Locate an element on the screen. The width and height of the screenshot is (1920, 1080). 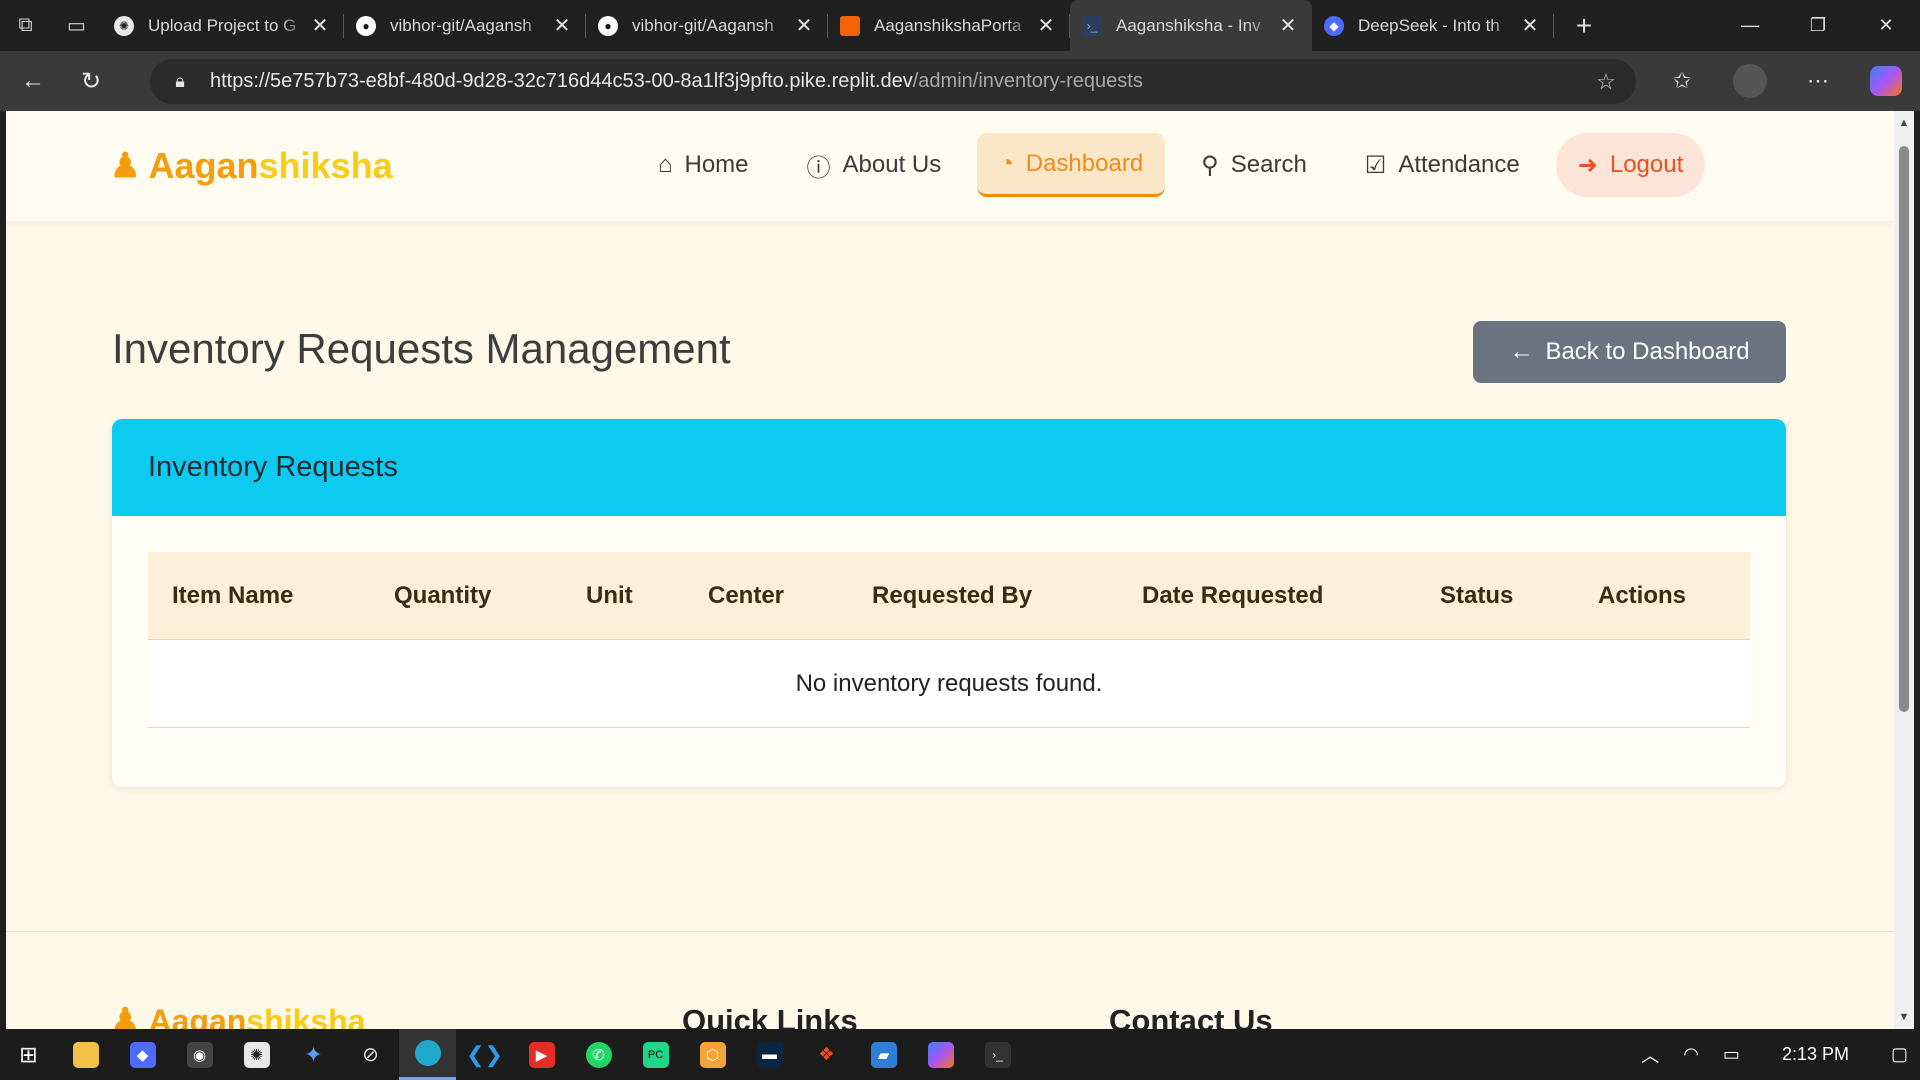
favorite-star-icon: ☆ is located at coordinates (1606, 82).